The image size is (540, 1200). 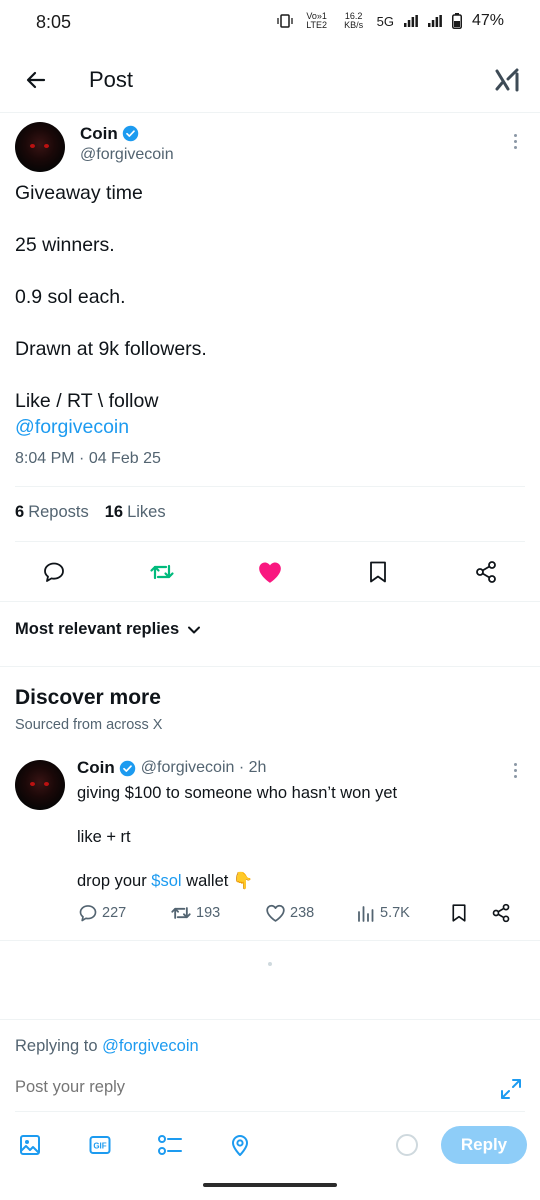 I want to click on location-button, so click(x=240, y=1145).